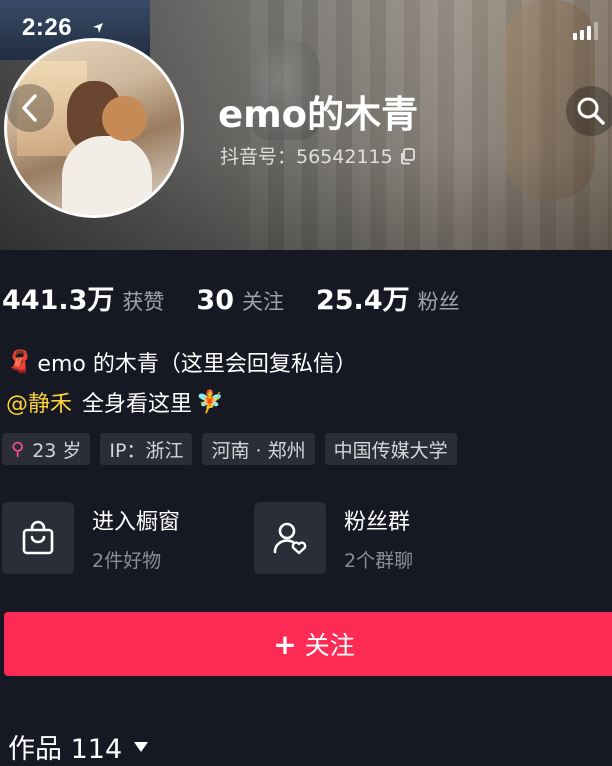 The image size is (612, 766). I want to click on profile-stats: 441.3万 获赞 30 关注 25.4万 粉丝, so click(247, 297).